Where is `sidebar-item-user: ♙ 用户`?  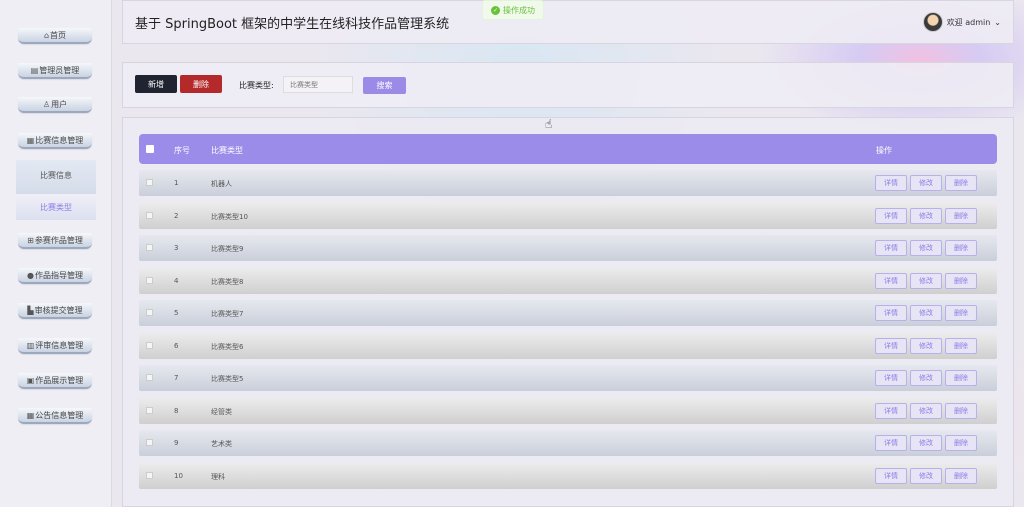 sidebar-item-user: ♙ 用户 is located at coordinates (55, 105).